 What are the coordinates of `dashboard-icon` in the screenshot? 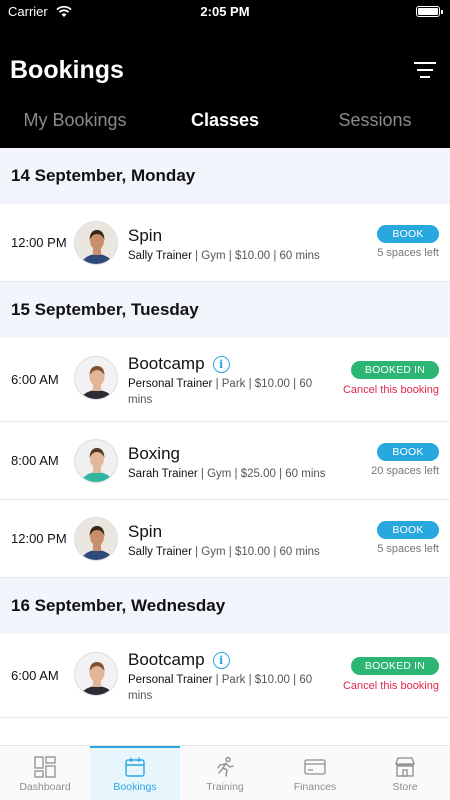 It's located at (45, 767).